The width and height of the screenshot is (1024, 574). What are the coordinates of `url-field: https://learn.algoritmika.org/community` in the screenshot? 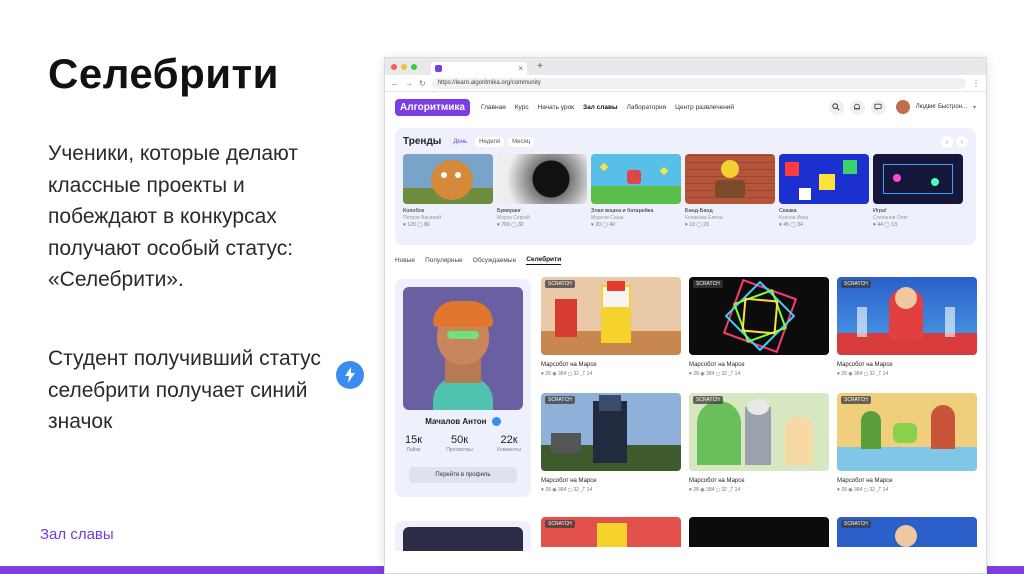 It's located at (698, 83).